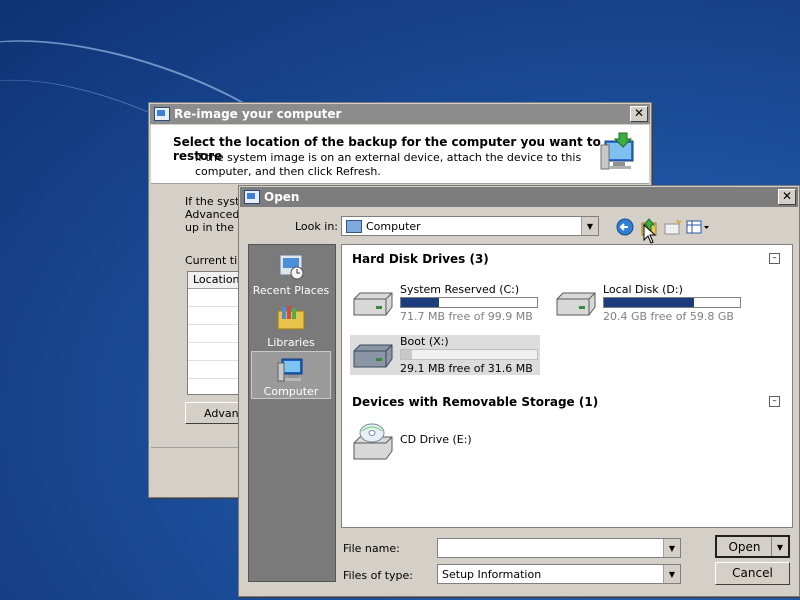 Image resolution: width=800 pixels, height=600 pixels. What do you see at coordinates (291, 290) in the screenshot?
I see `place-label: Recent Places` at bounding box center [291, 290].